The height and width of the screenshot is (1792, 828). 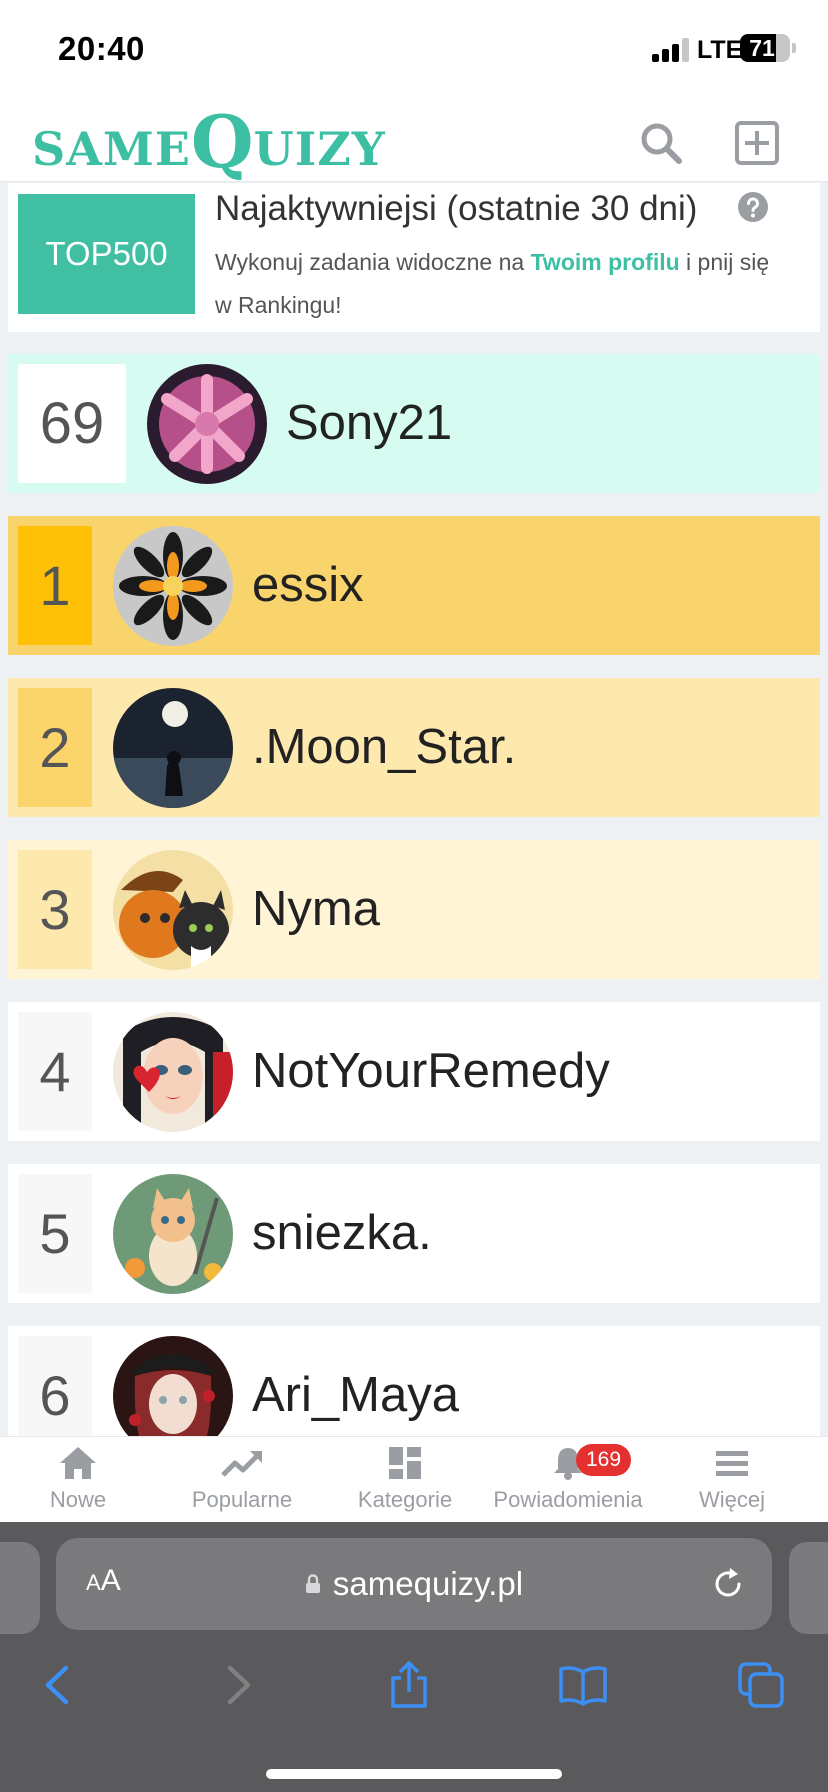 What do you see at coordinates (405, 1483) in the screenshot?
I see `tab-kategorie: Kategorie` at bounding box center [405, 1483].